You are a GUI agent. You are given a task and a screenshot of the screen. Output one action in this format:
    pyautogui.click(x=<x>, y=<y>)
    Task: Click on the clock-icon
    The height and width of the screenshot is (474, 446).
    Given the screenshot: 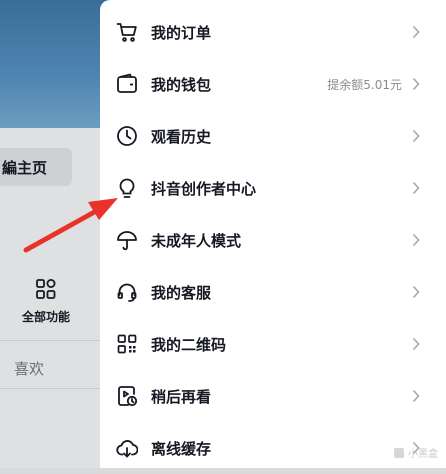 What is the action you would take?
    pyautogui.click(x=127, y=136)
    